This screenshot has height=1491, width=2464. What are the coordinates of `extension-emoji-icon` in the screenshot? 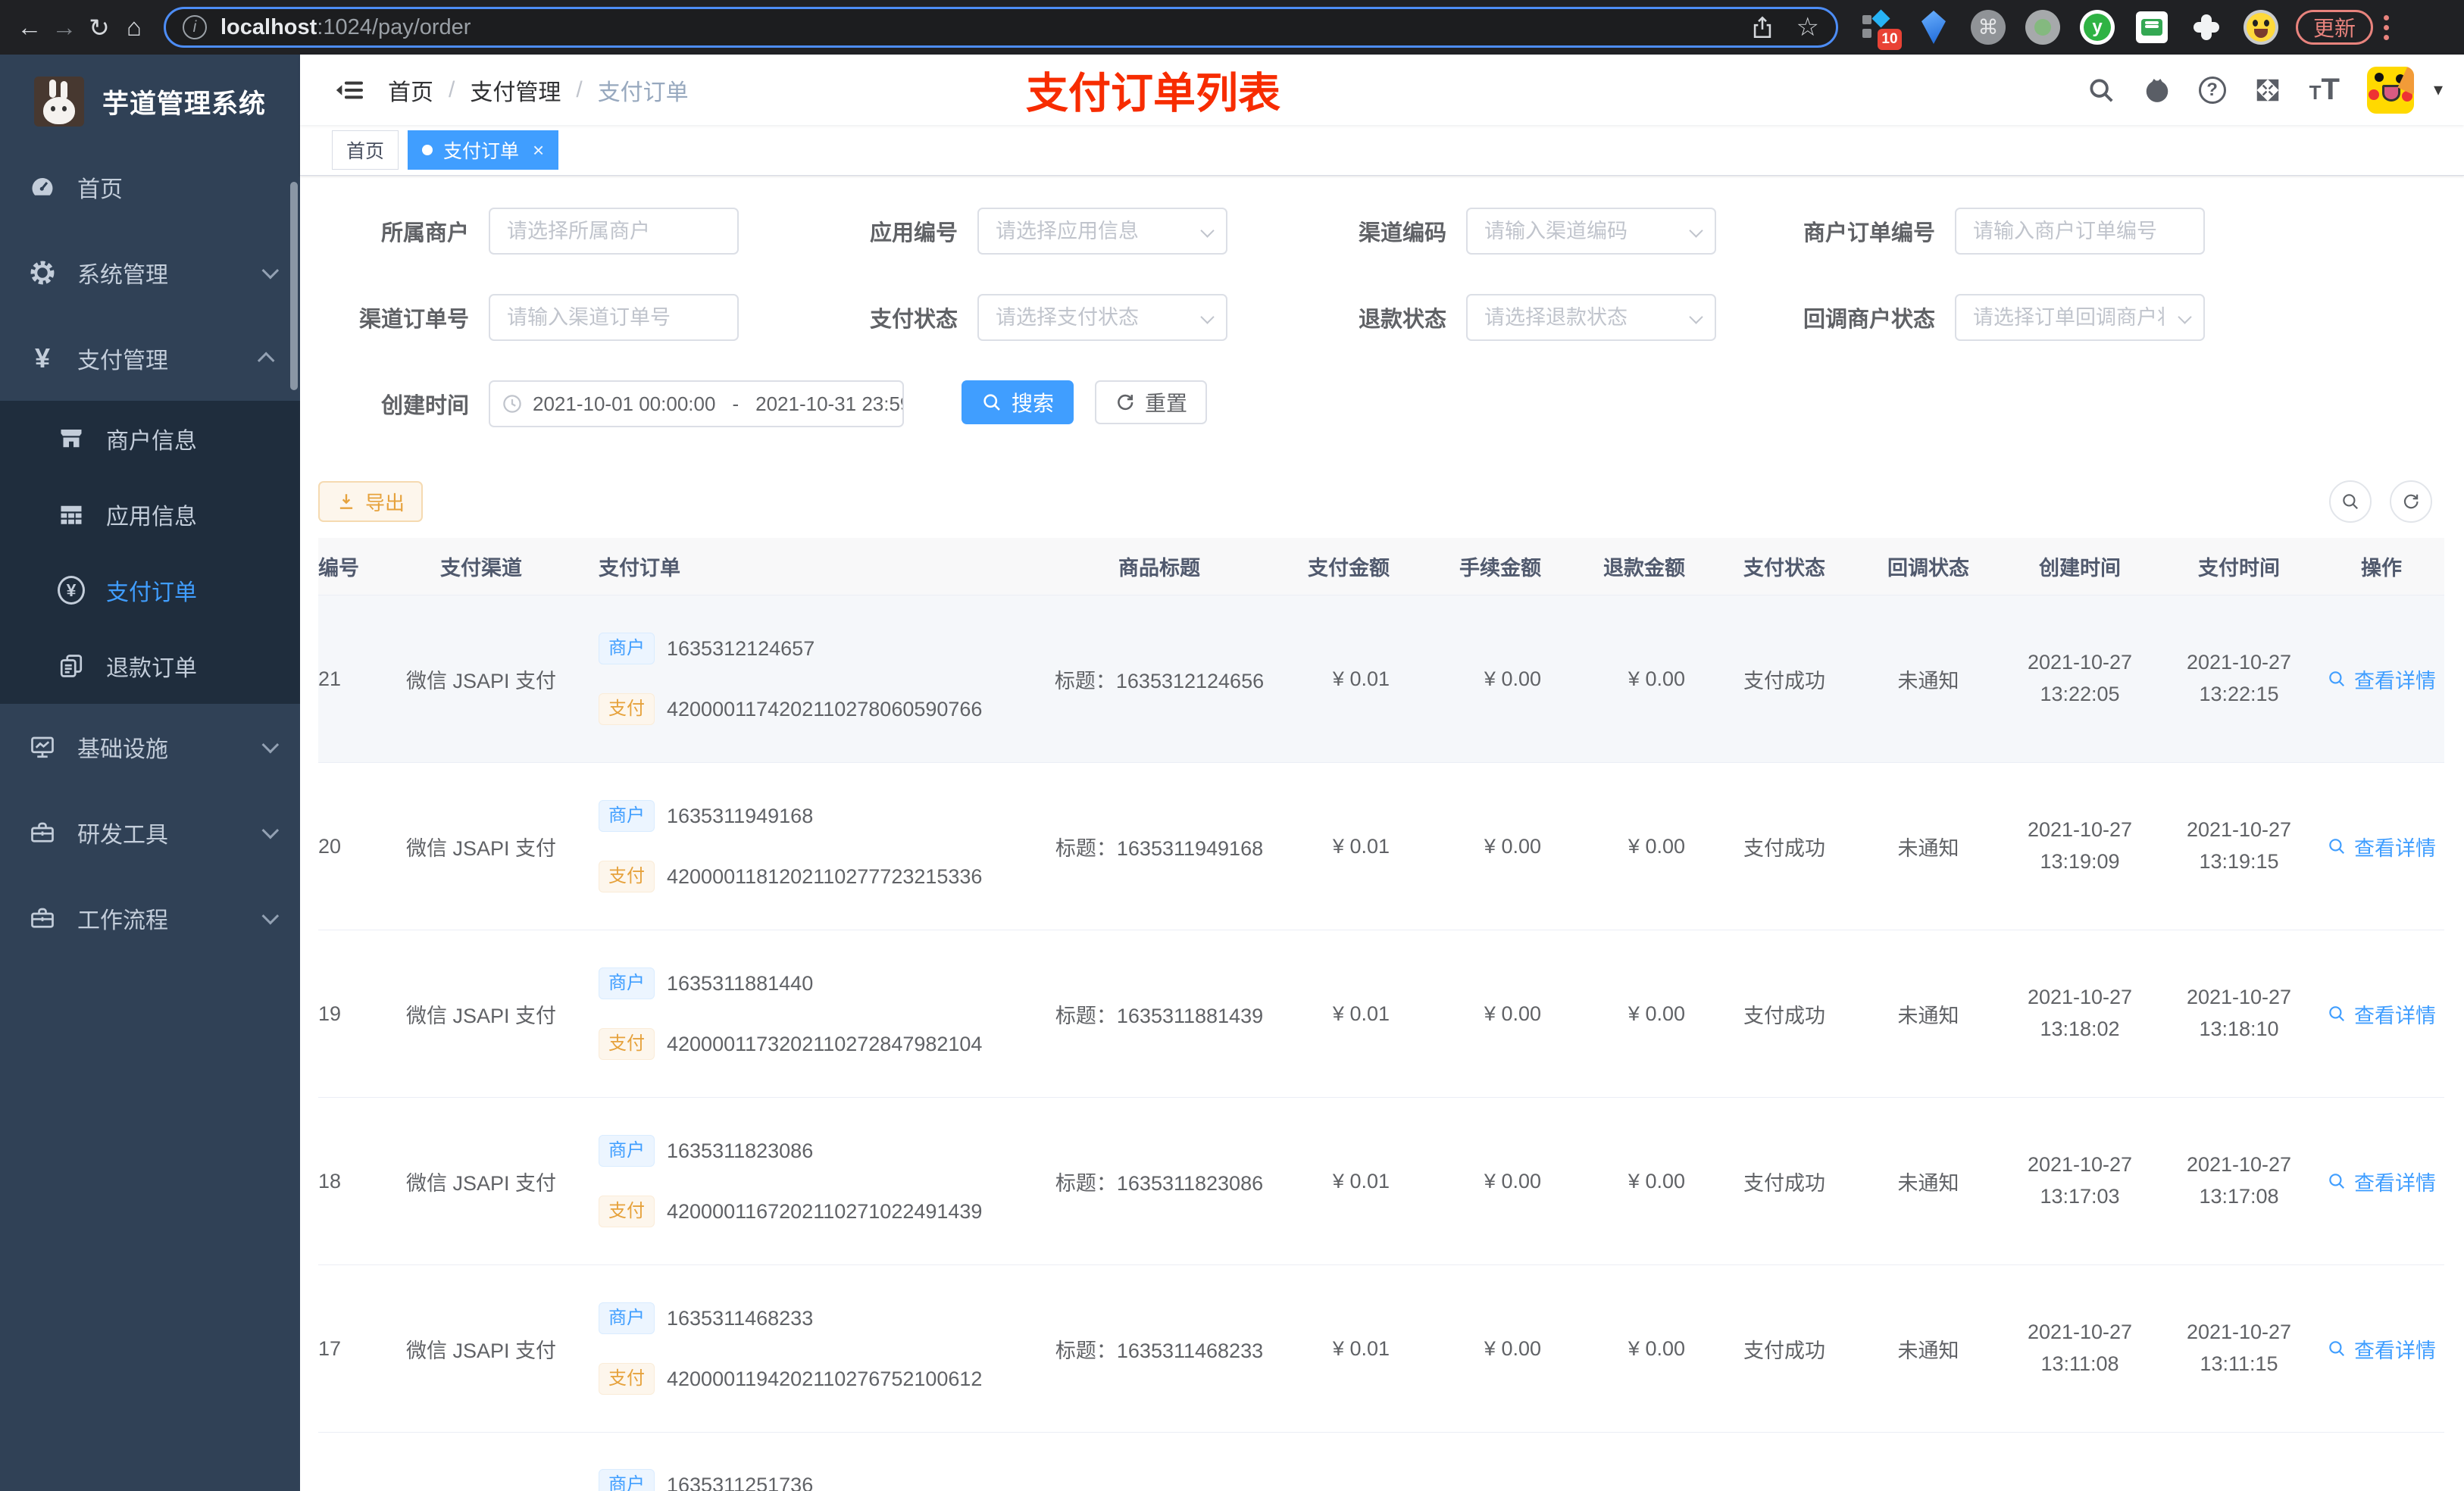 It's located at (2261, 27).